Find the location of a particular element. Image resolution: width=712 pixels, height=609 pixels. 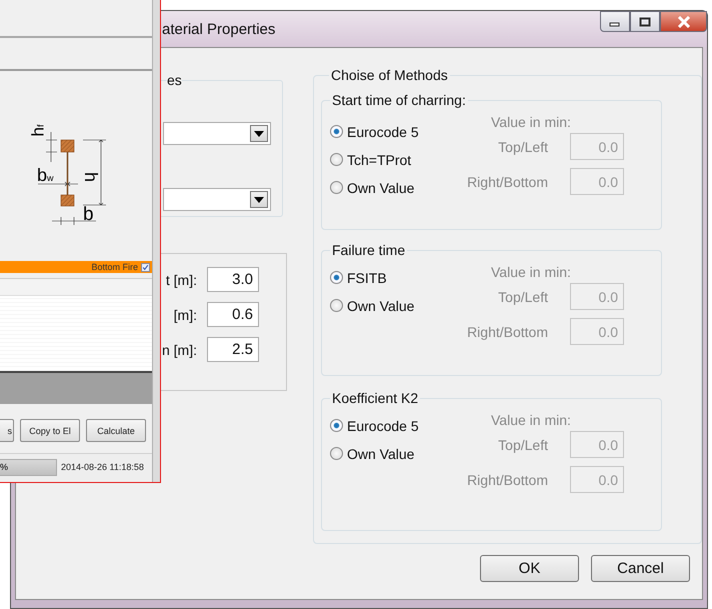

radio-label: Tch=TProt is located at coordinates (379, 160).